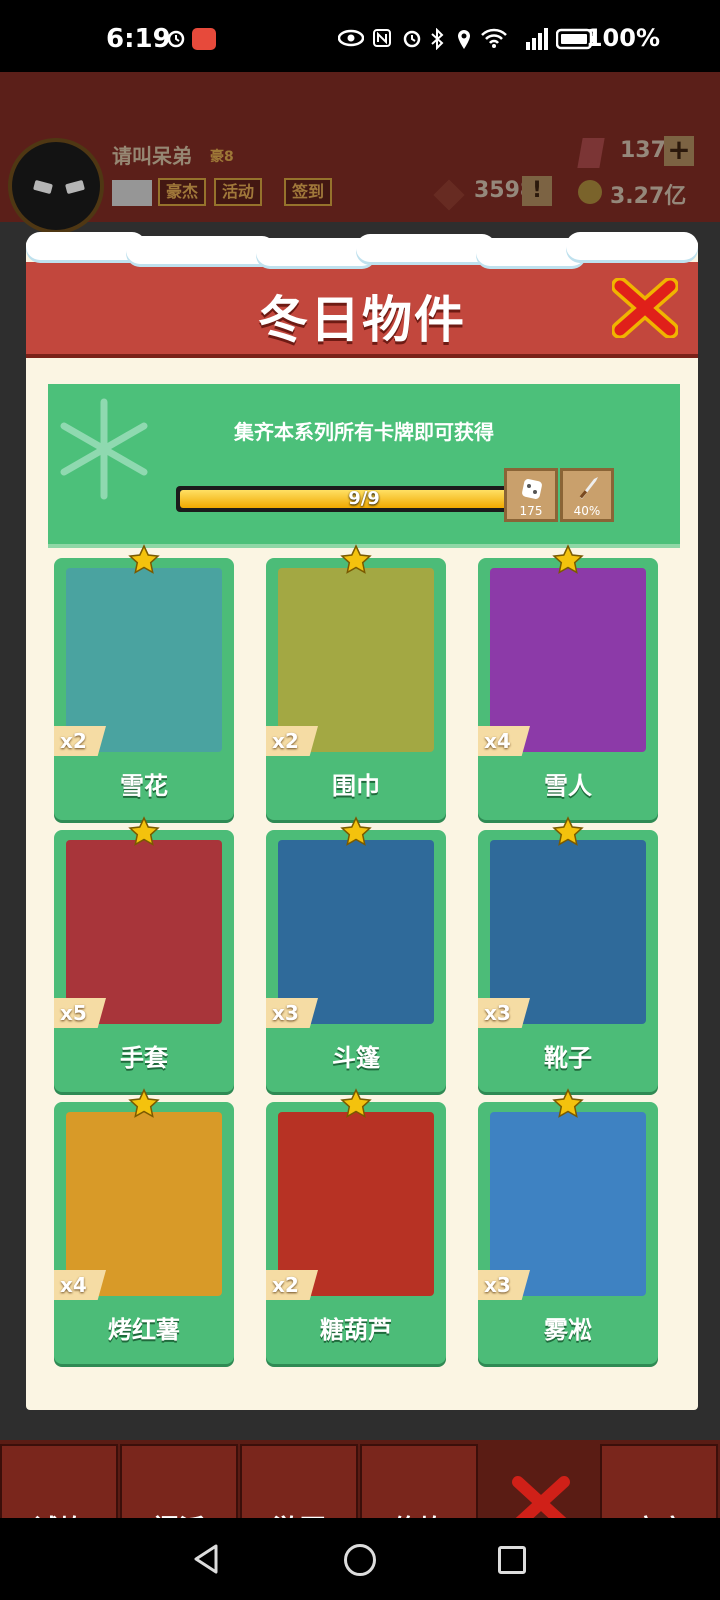 Image resolution: width=720 pixels, height=1600 pixels. What do you see at coordinates (360, 1560) in the screenshot?
I see `home-icon` at bounding box center [360, 1560].